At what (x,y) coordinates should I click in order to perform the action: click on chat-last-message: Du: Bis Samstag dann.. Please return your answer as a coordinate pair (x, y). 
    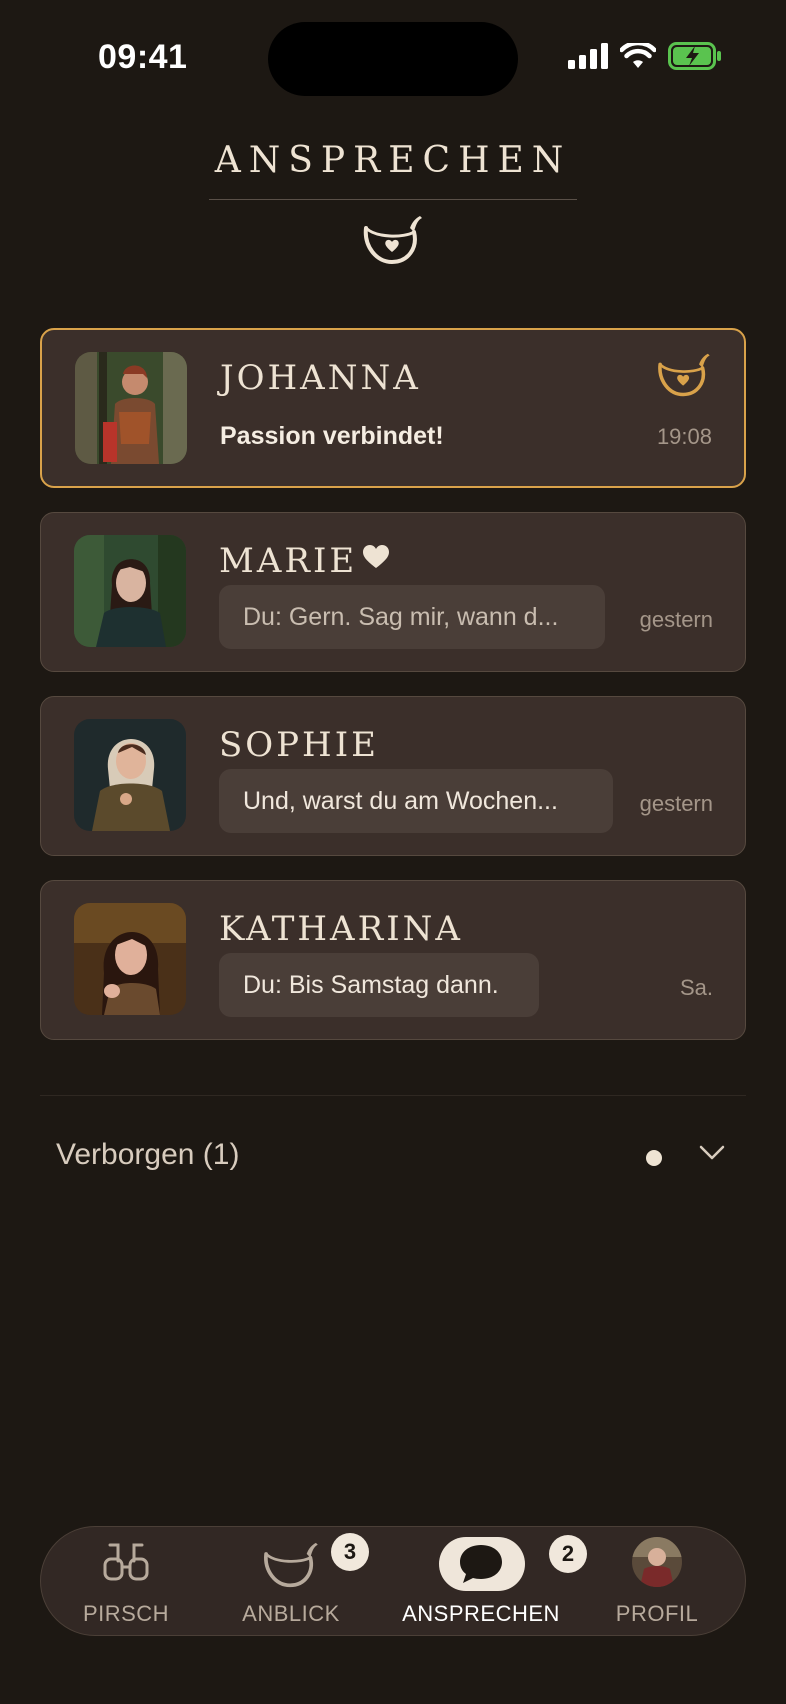
    Looking at the image, I should click on (379, 985).